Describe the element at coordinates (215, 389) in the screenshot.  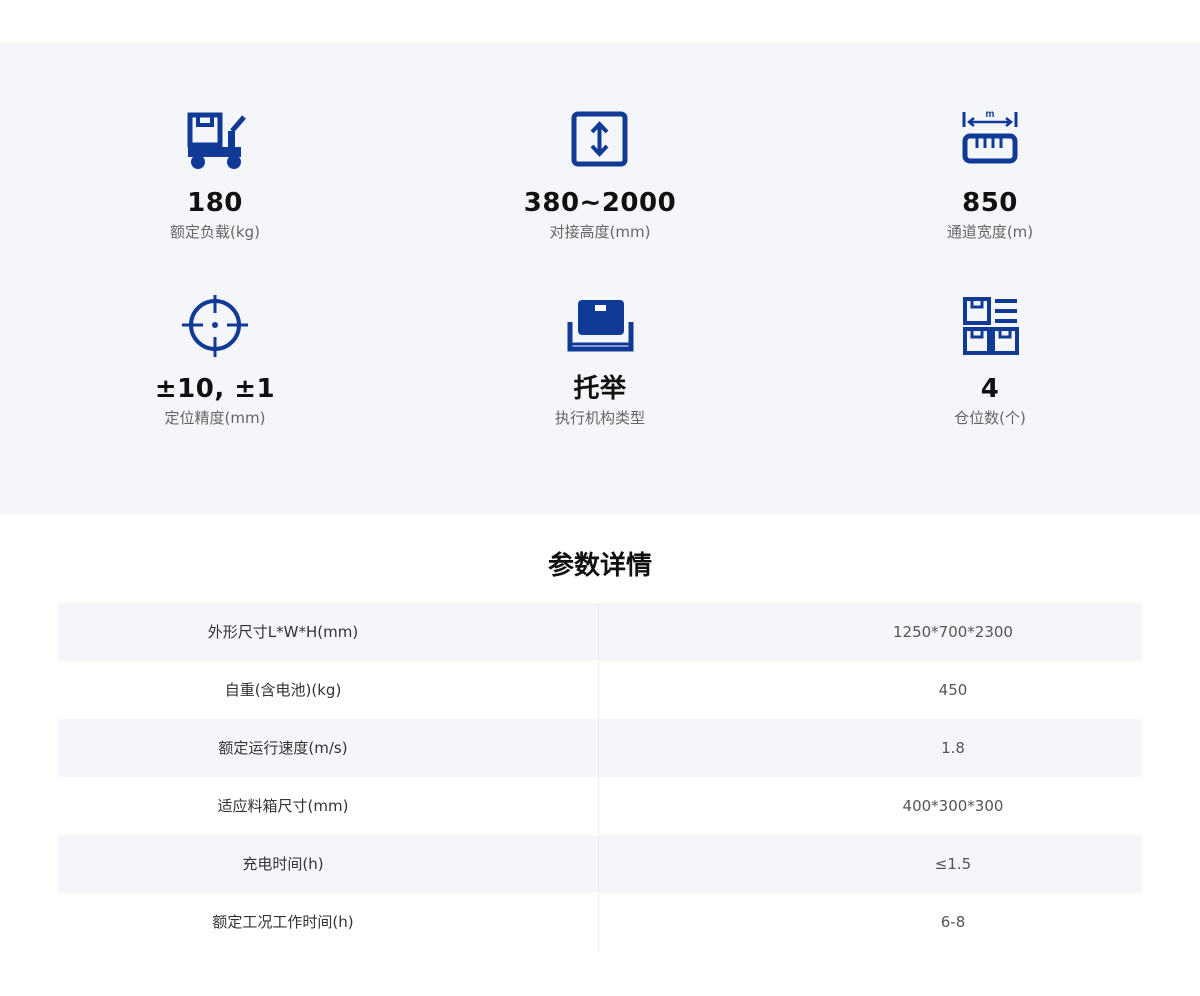
I see `spec-value: ±10, ±1` at that location.